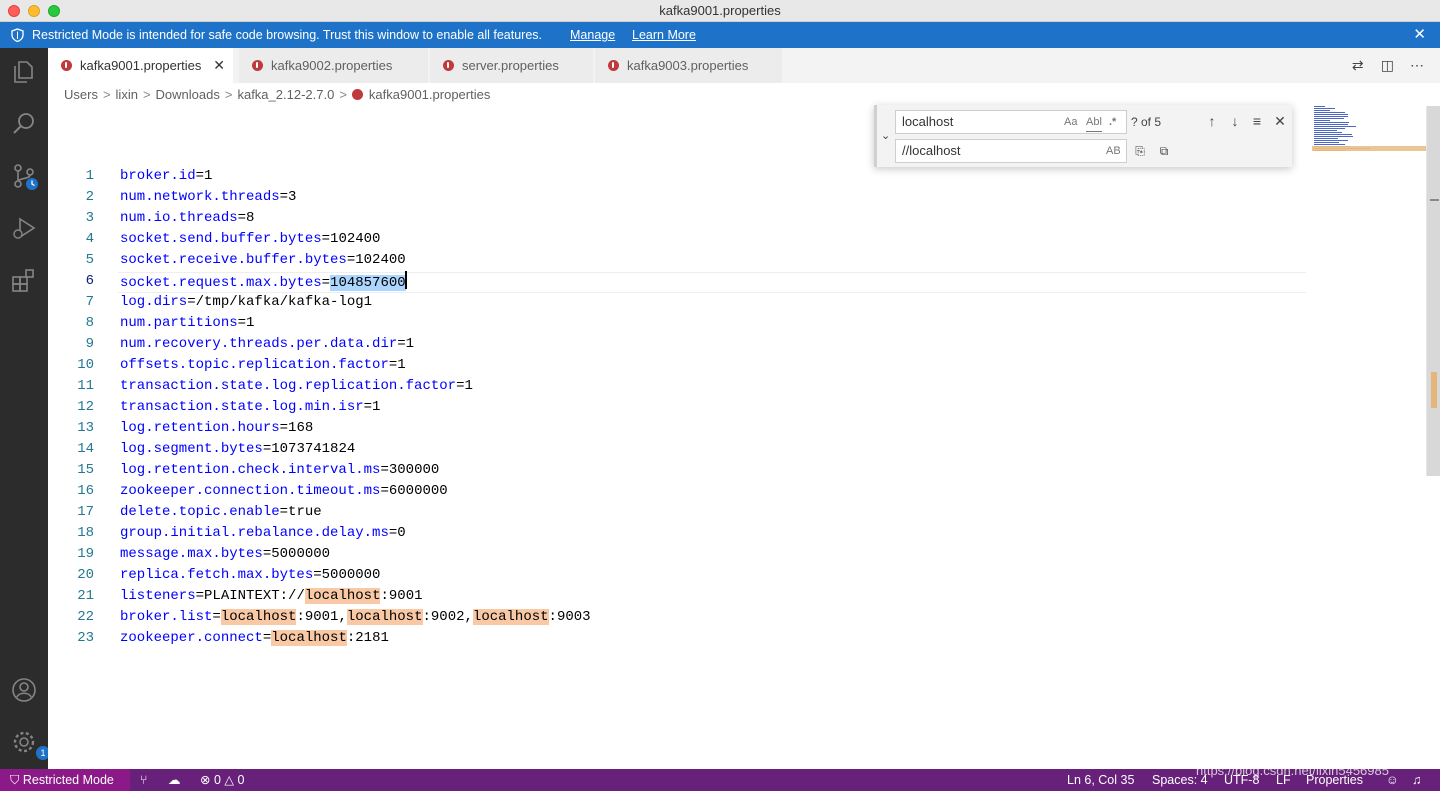 The height and width of the screenshot is (791, 1440). I want to click on run-debug-icon, so click(24, 228).